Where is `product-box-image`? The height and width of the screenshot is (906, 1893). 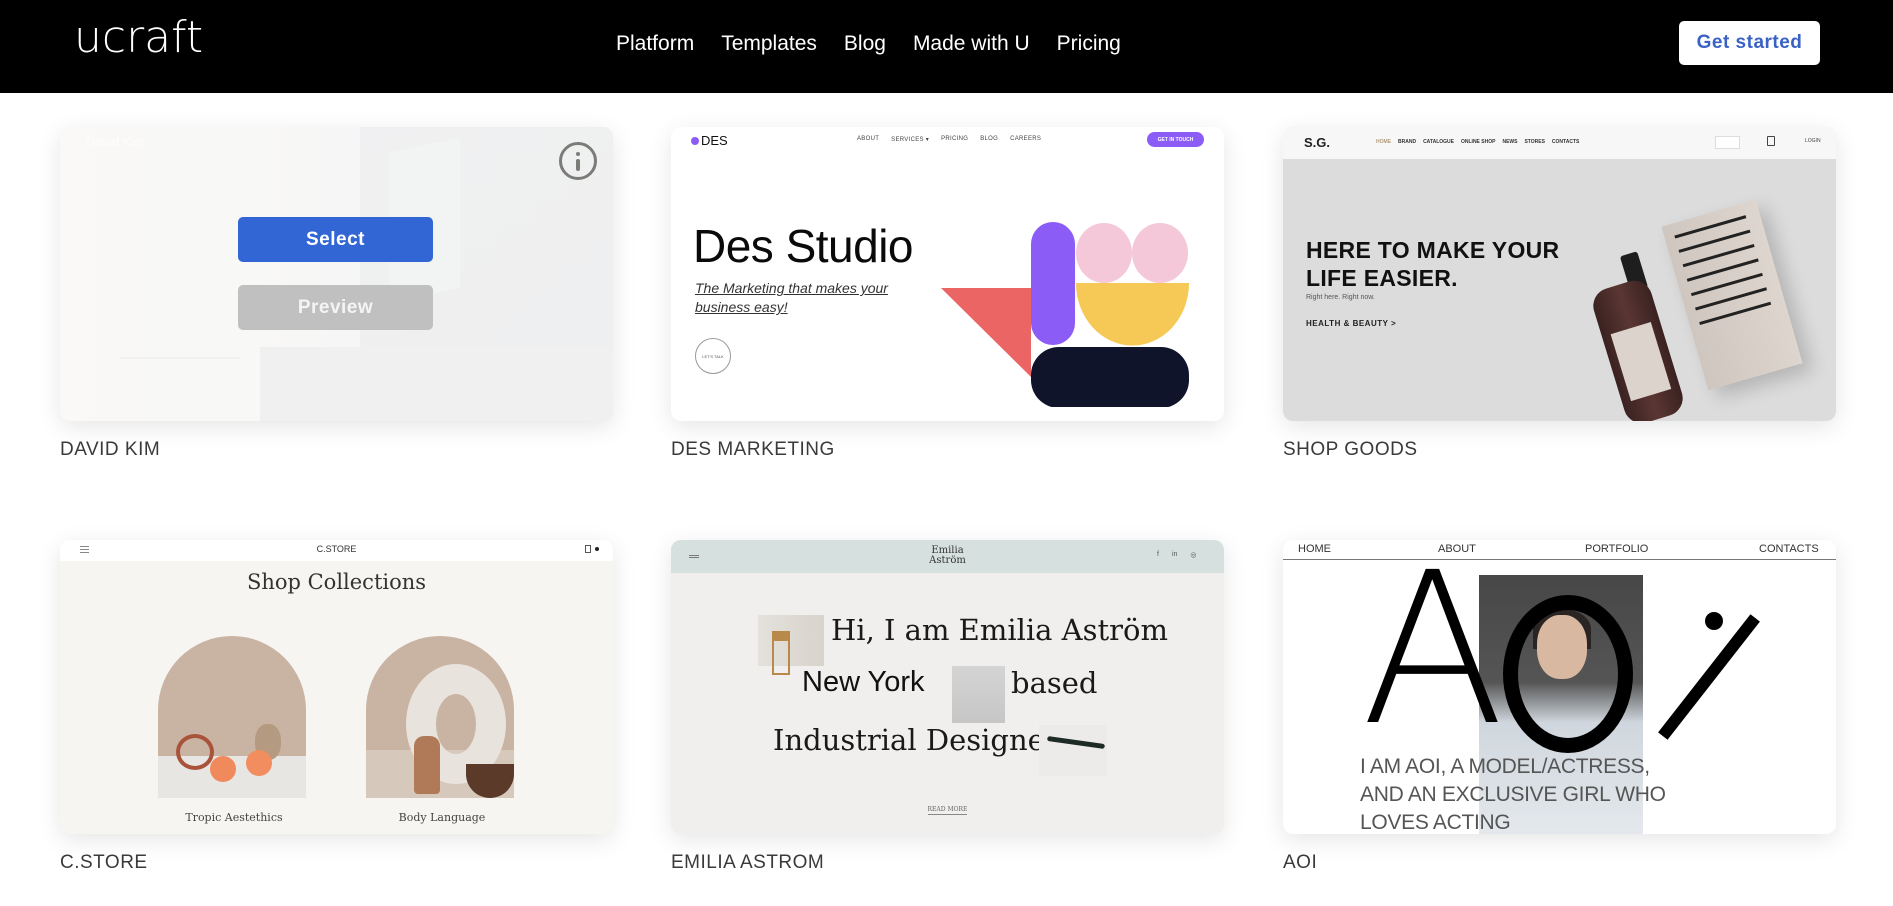
product-box-image is located at coordinates (1732, 295).